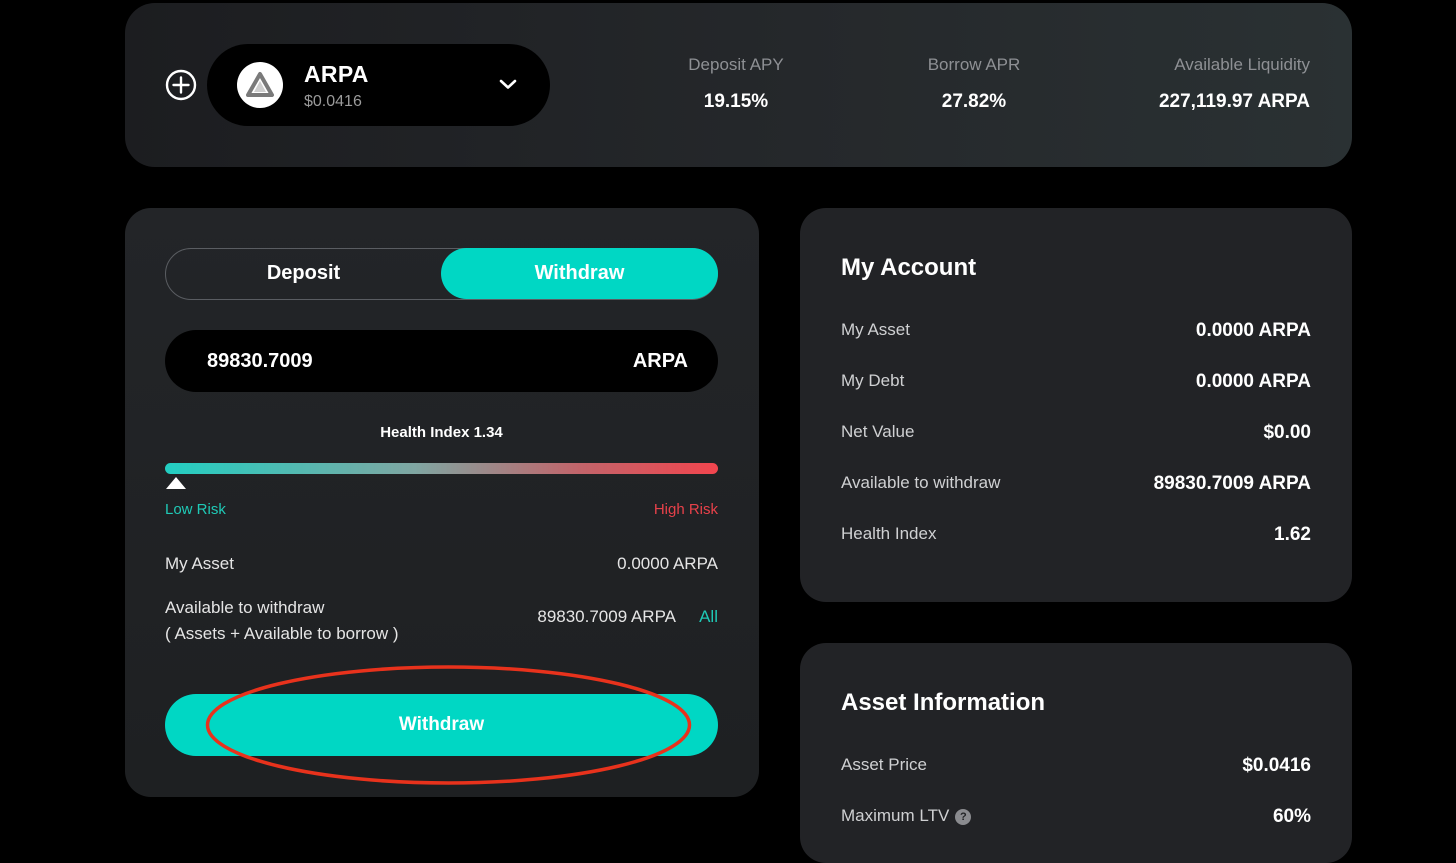  Describe the element at coordinates (943, 702) in the screenshot. I see `asset-information-title: Asset Information` at that location.